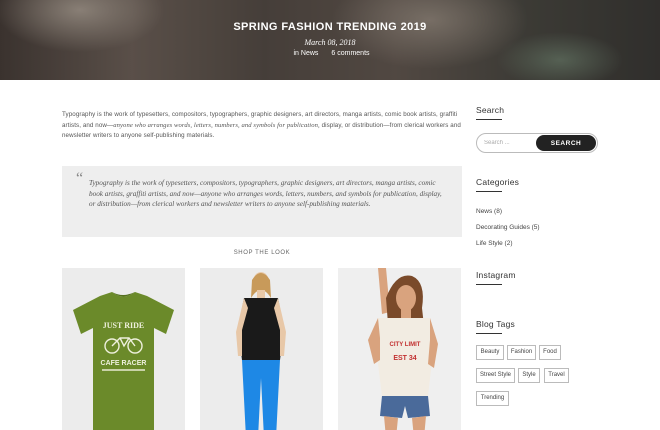 The height and width of the screenshot is (430, 660). I want to click on post-meta: in News 6 comments, so click(330, 53).